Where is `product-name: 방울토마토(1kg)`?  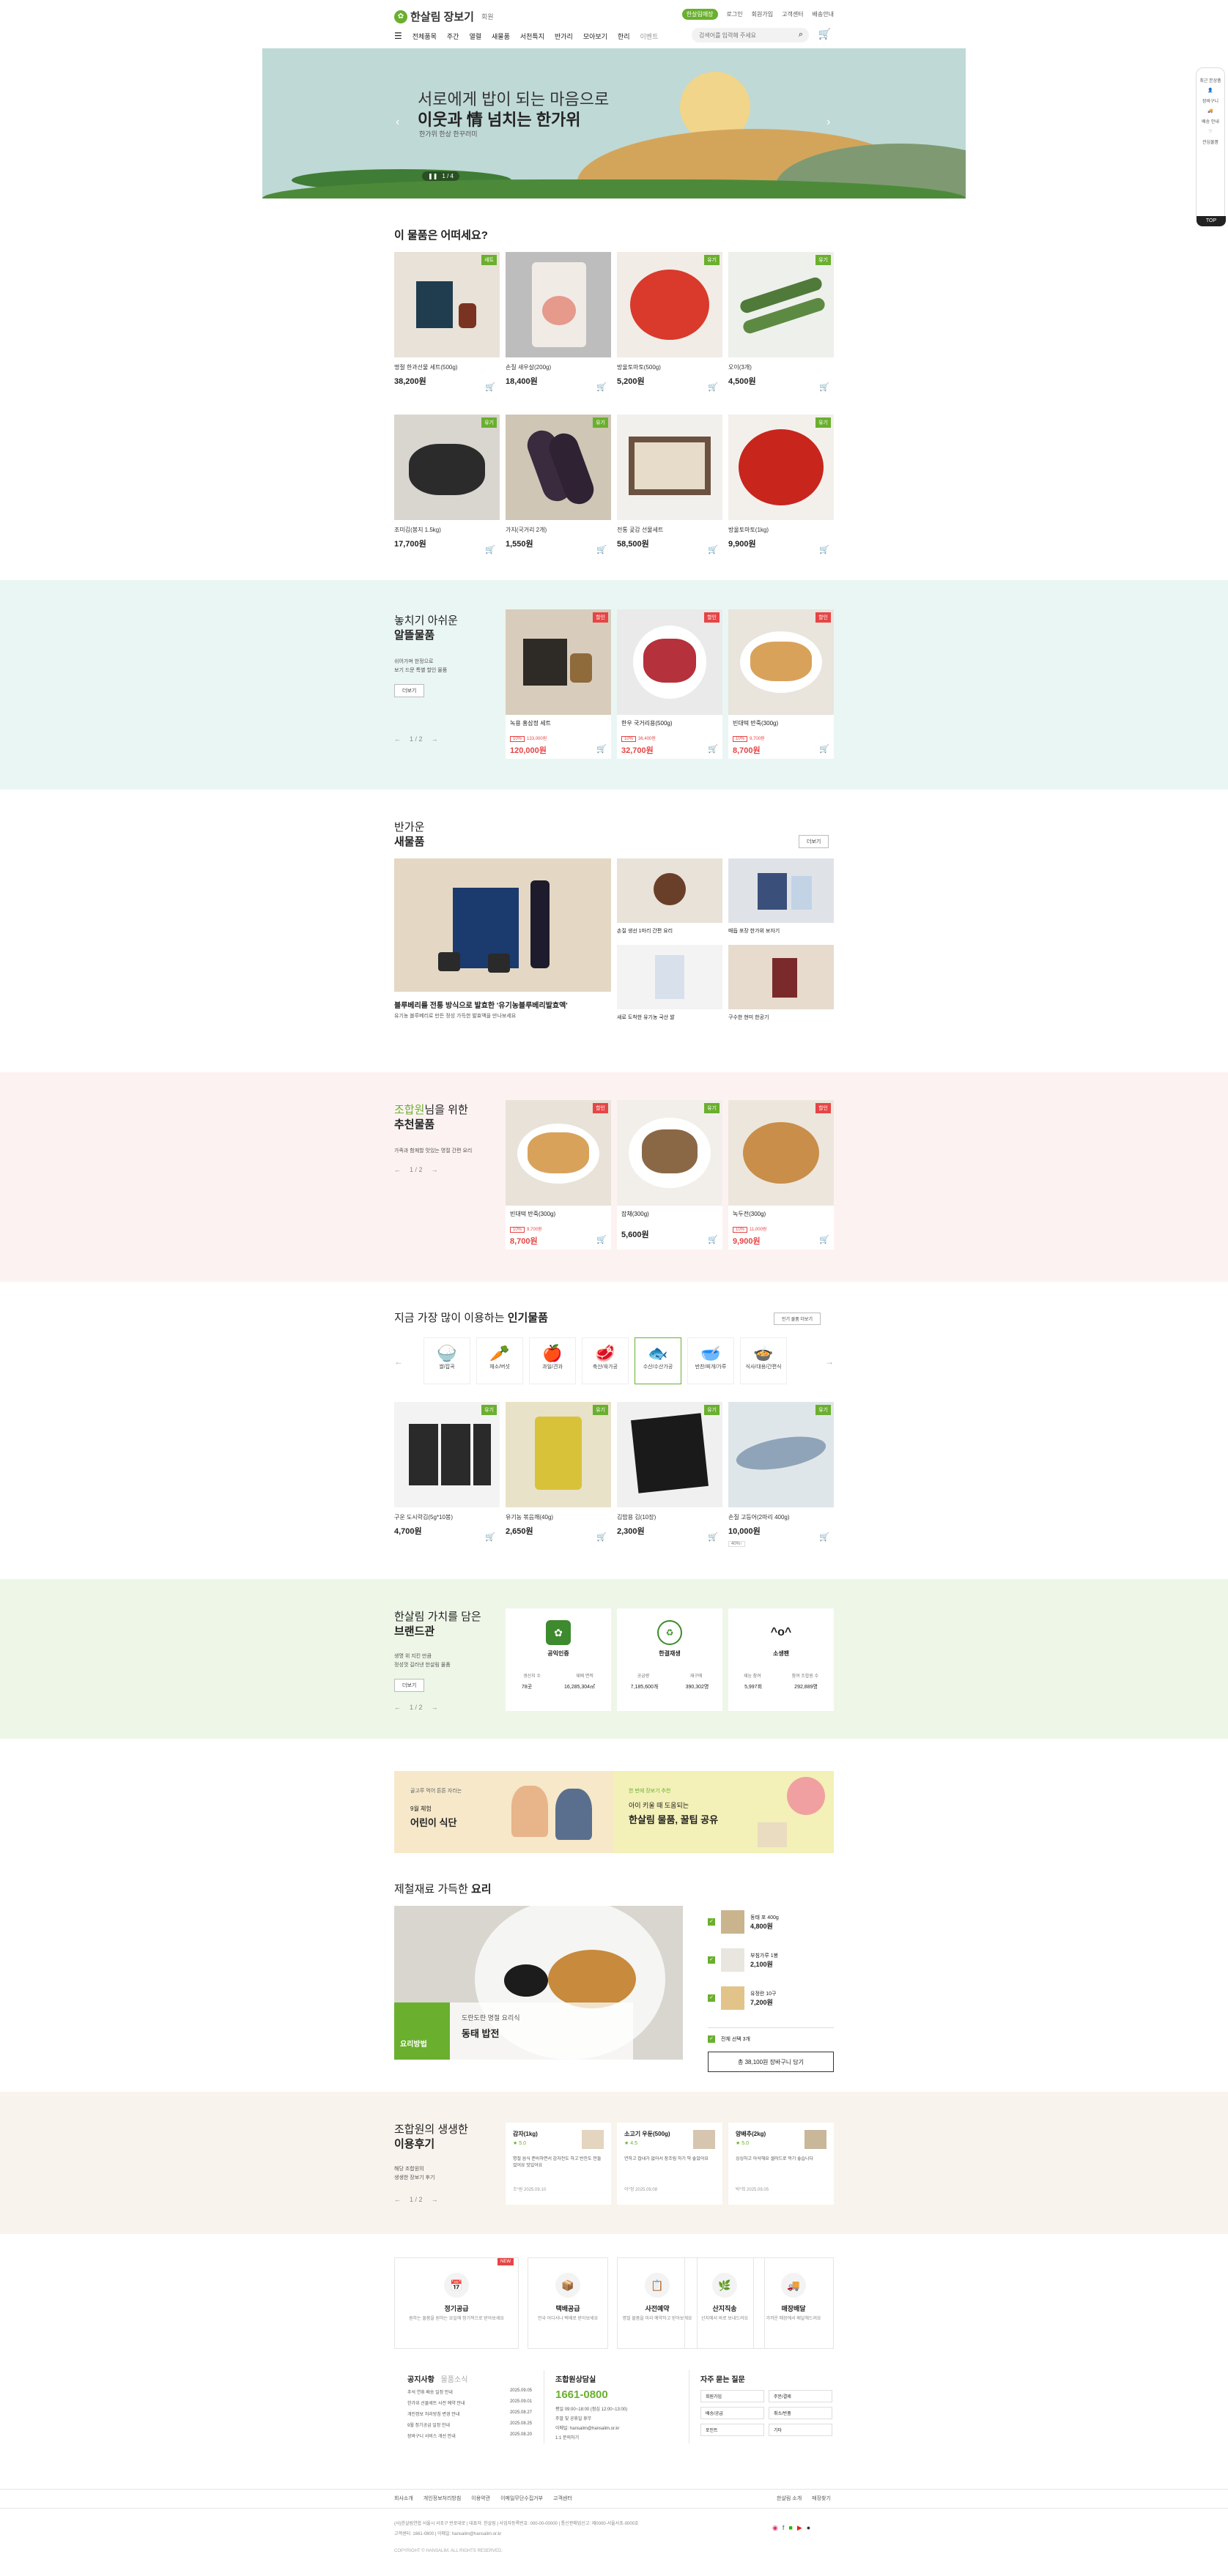
product-name: 방울토마토(1kg) is located at coordinates (781, 530).